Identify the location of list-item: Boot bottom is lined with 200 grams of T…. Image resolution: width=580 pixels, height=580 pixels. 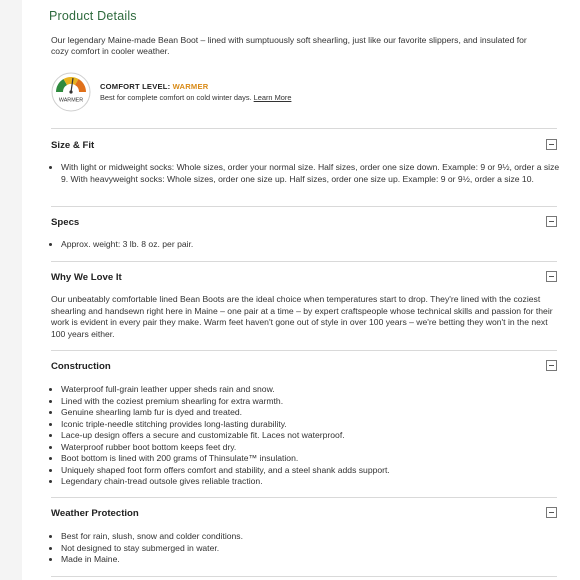
(311, 459).